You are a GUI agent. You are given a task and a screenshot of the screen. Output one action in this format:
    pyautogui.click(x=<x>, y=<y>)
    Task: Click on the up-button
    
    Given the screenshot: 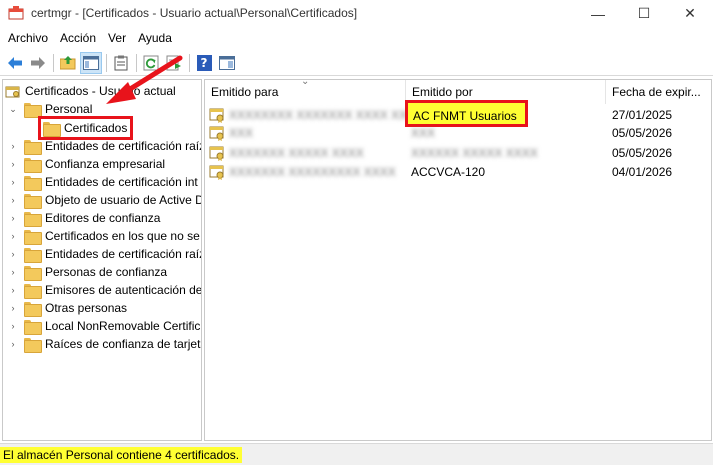 What is the action you would take?
    pyautogui.click(x=68, y=63)
    